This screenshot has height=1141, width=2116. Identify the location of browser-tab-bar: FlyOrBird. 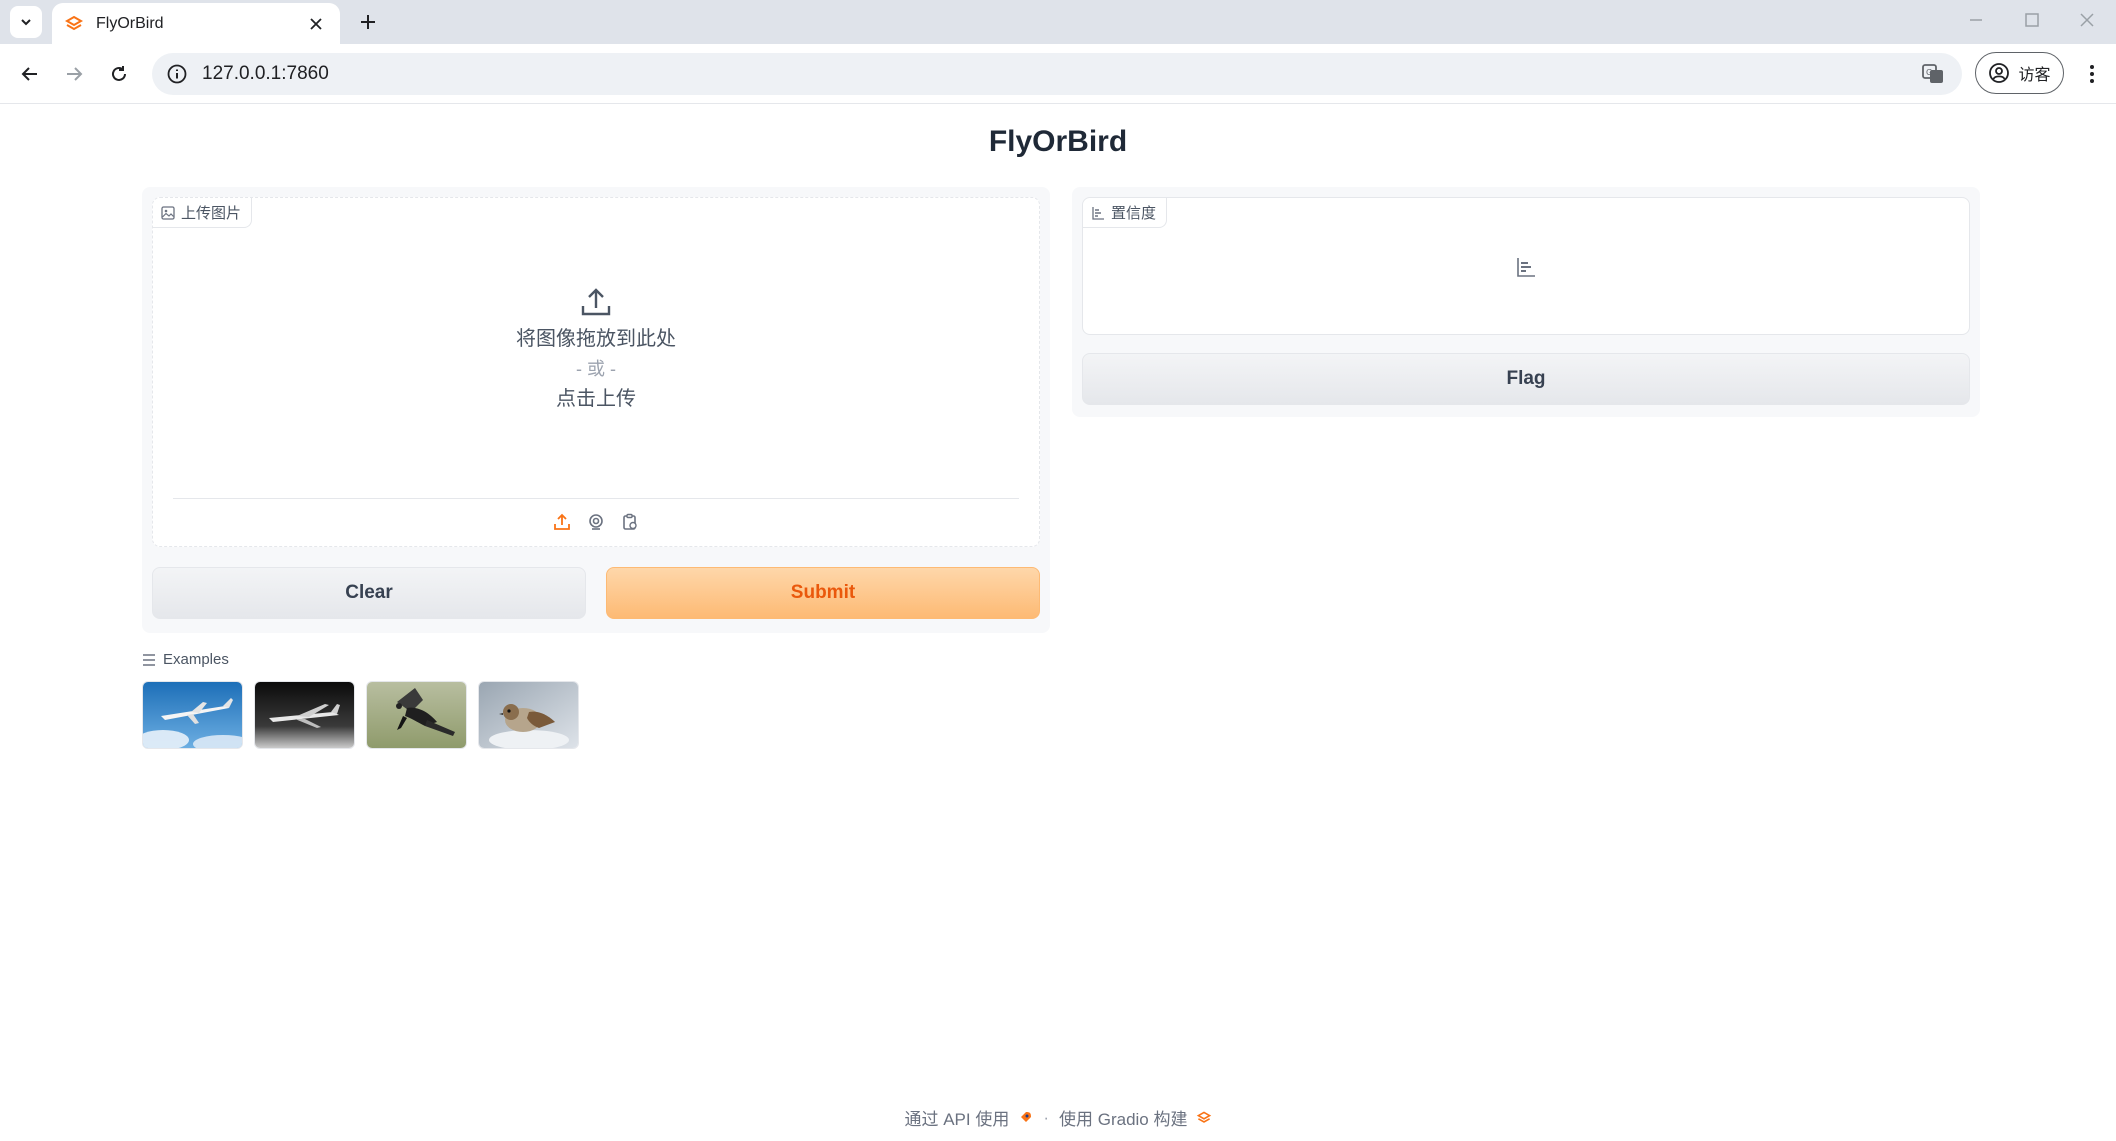
(1058, 22).